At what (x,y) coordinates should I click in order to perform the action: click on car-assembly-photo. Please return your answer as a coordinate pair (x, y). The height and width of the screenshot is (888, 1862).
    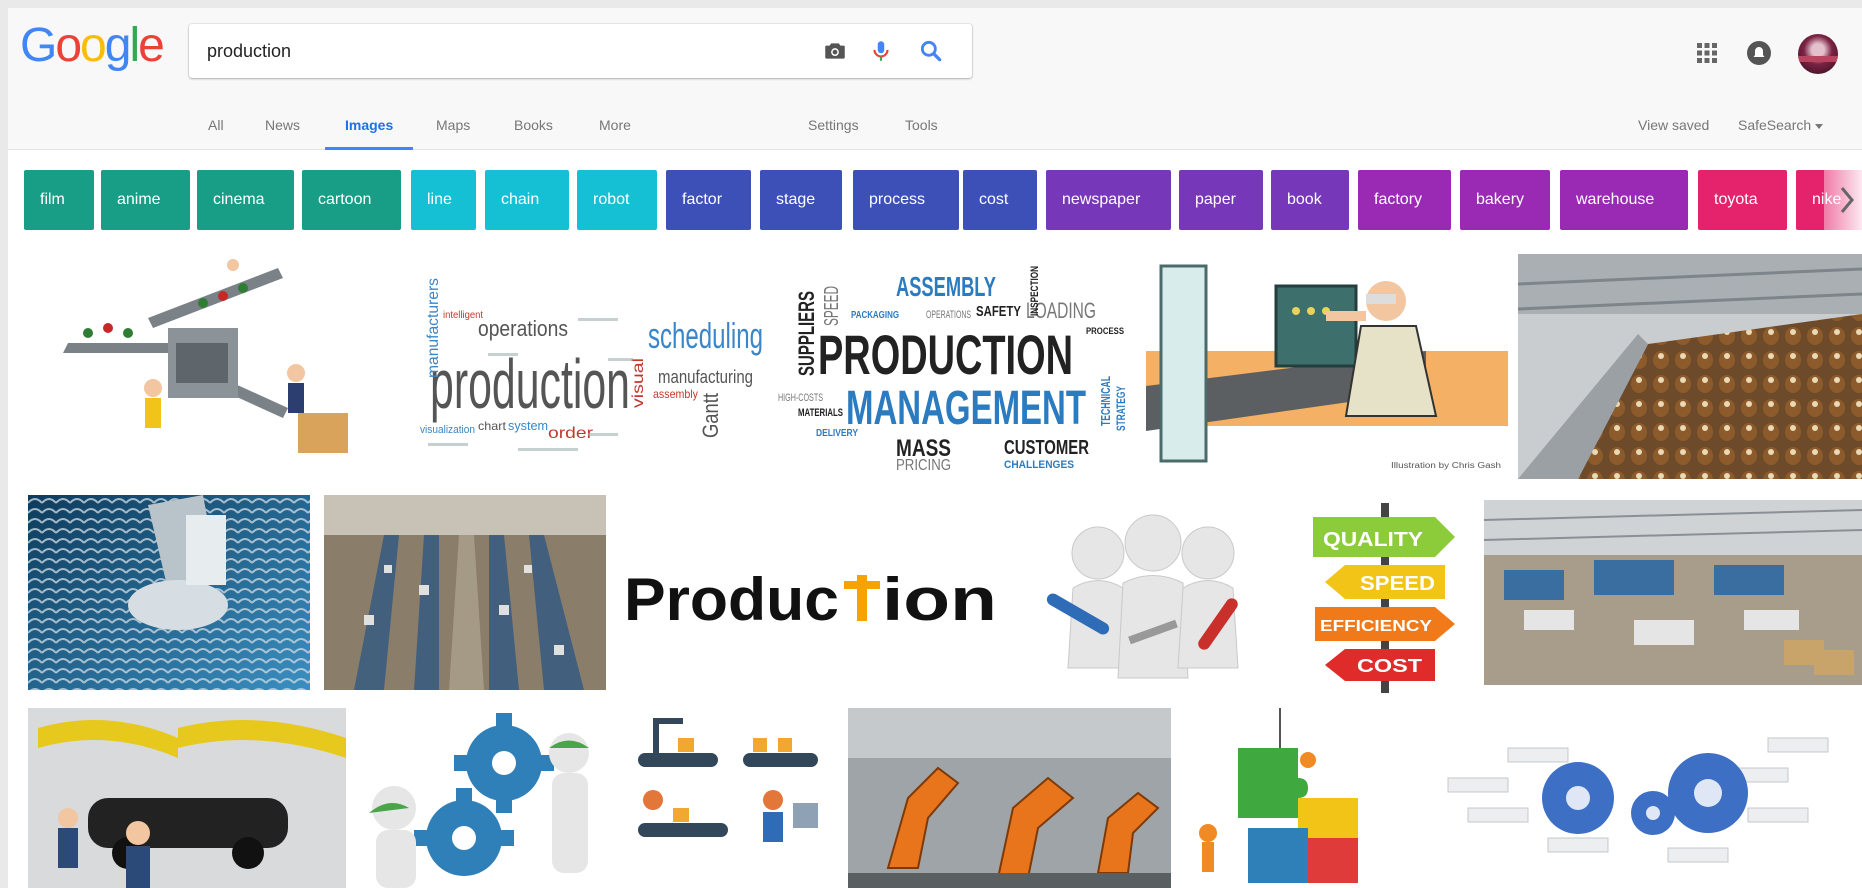
    Looking at the image, I should click on (187, 798).